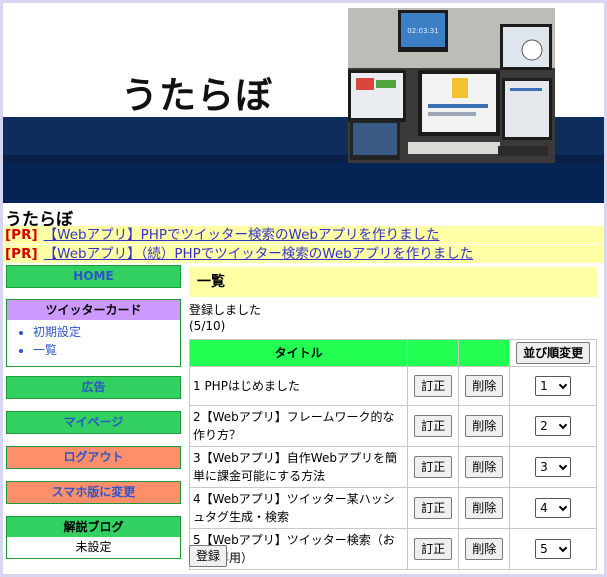 The width and height of the screenshot is (607, 577). I want to click on register-button: 登録, so click(208, 556).